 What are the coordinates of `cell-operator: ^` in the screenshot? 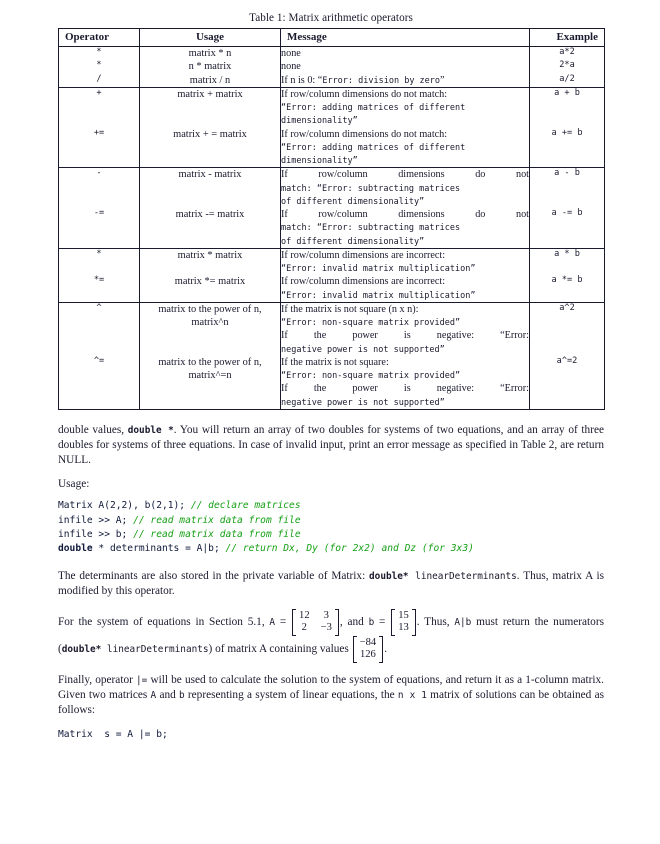 It's located at (99, 328).